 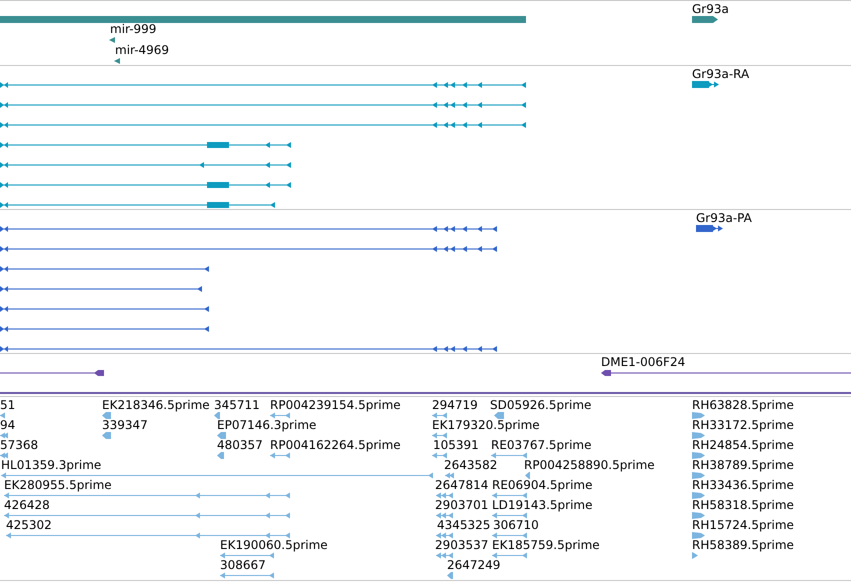 What do you see at coordinates (125, 425) in the screenshot?
I see `feature-label: 339347` at bounding box center [125, 425].